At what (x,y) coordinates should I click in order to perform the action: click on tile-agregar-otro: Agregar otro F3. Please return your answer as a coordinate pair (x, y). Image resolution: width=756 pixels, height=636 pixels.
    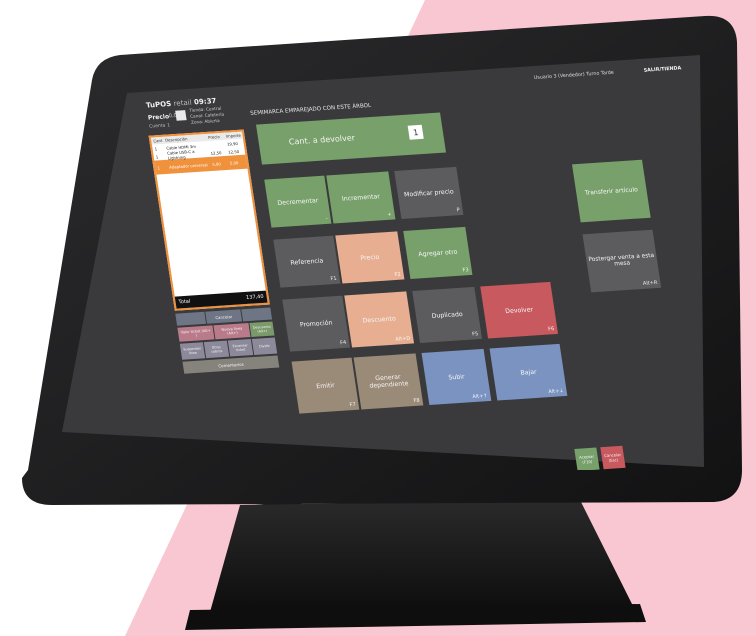
    Looking at the image, I should click on (438, 253).